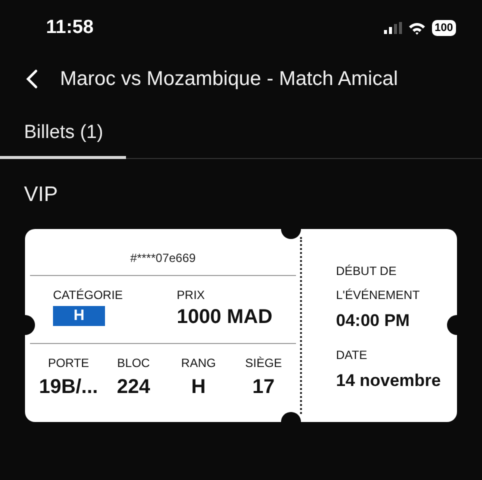 This screenshot has height=480, width=482. I want to click on detail-label: BLOC, so click(133, 363).